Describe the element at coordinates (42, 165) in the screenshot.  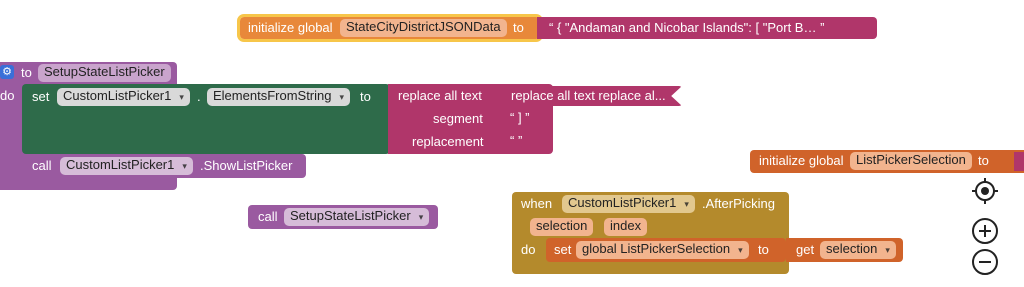
I see `call-keyword: call` at that location.